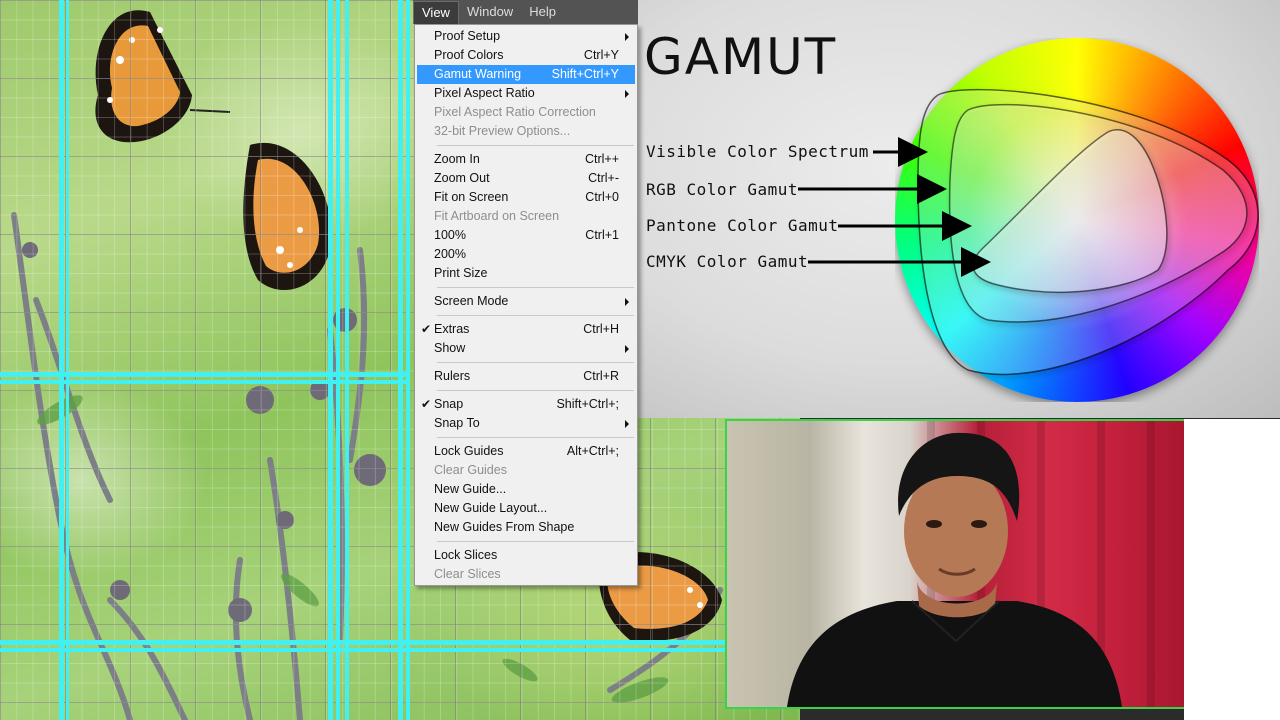 The height and width of the screenshot is (720, 1280). What do you see at coordinates (526, 348) in the screenshot?
I see `menu-item-show: Show` at bounding box center [526, 348].